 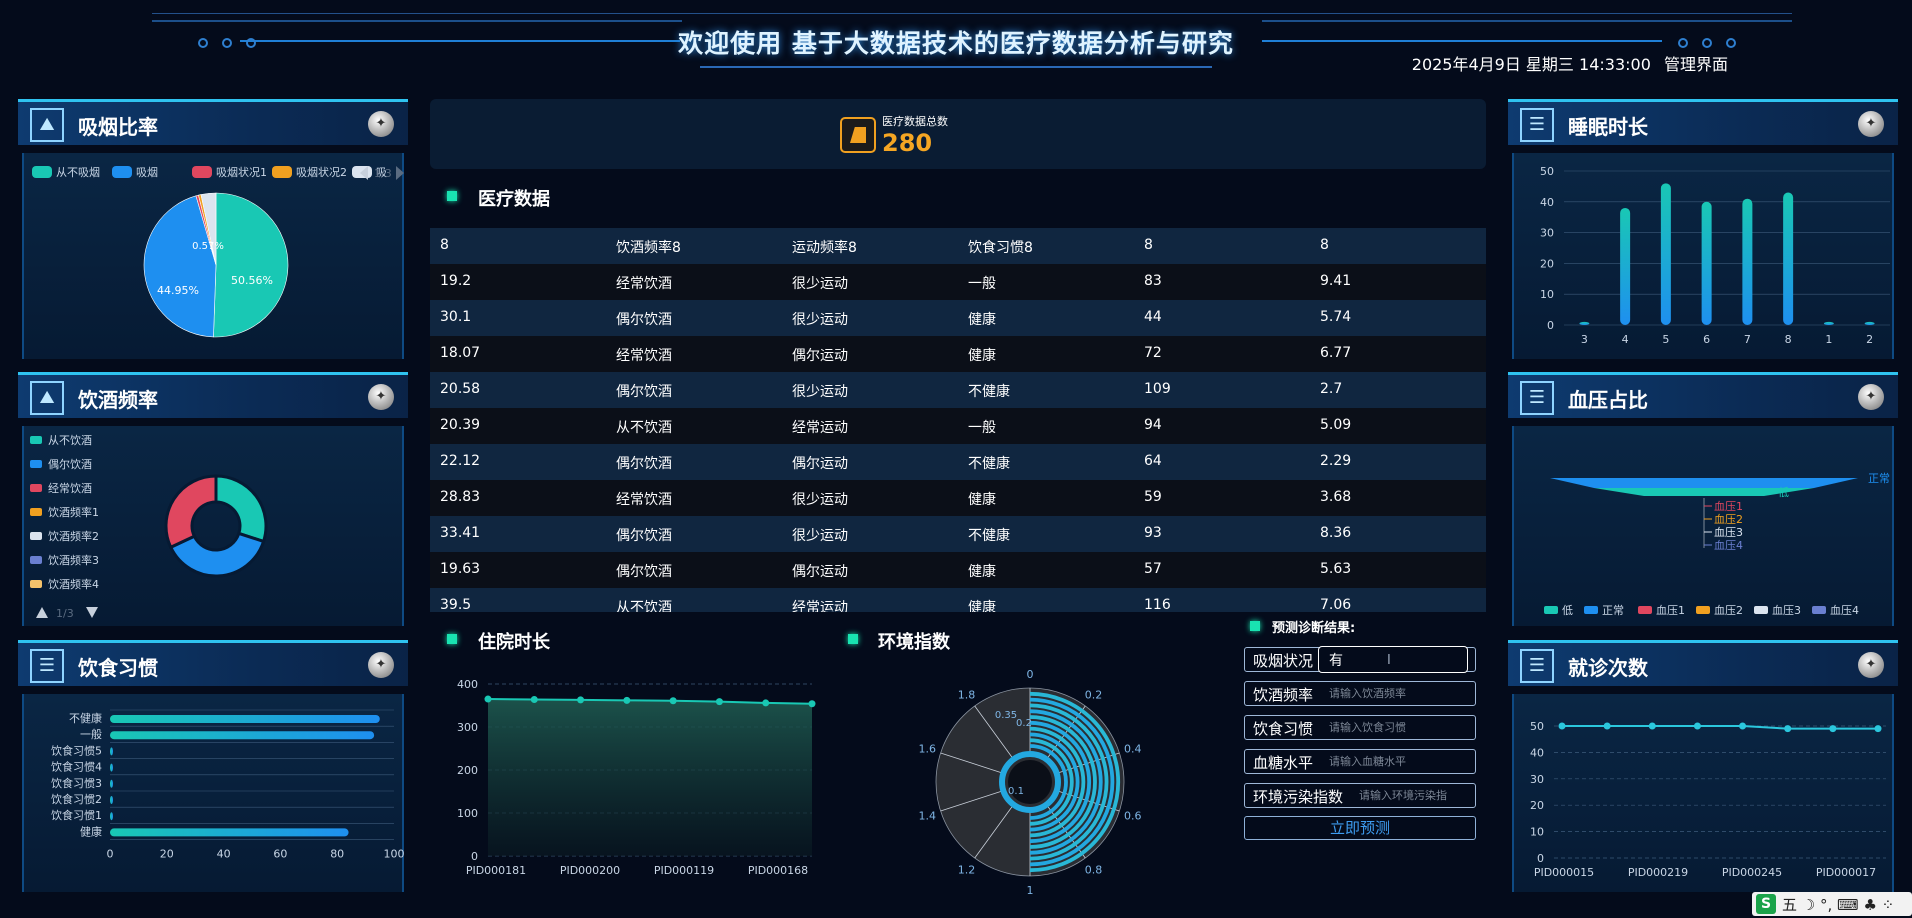 I want to click on drinking-frequency-input, so click(x=1399, y=693).